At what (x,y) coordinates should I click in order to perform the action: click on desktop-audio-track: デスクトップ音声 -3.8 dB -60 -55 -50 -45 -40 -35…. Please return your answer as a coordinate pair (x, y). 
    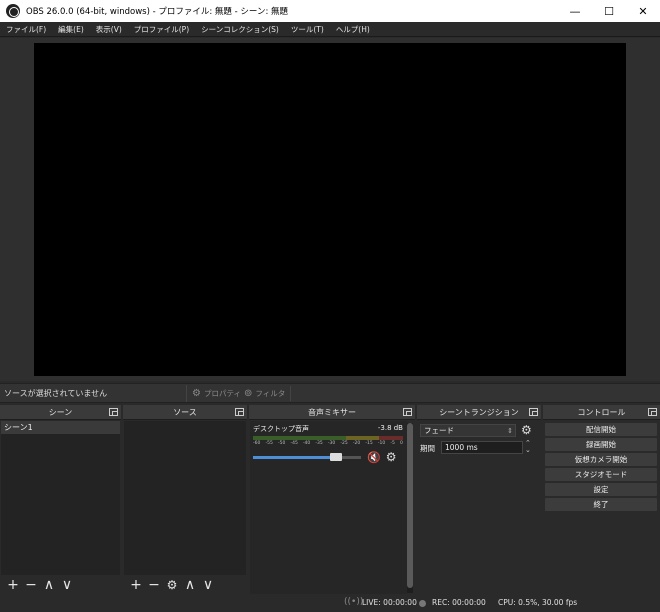
    Looking at the image, I should click on (328, 444).